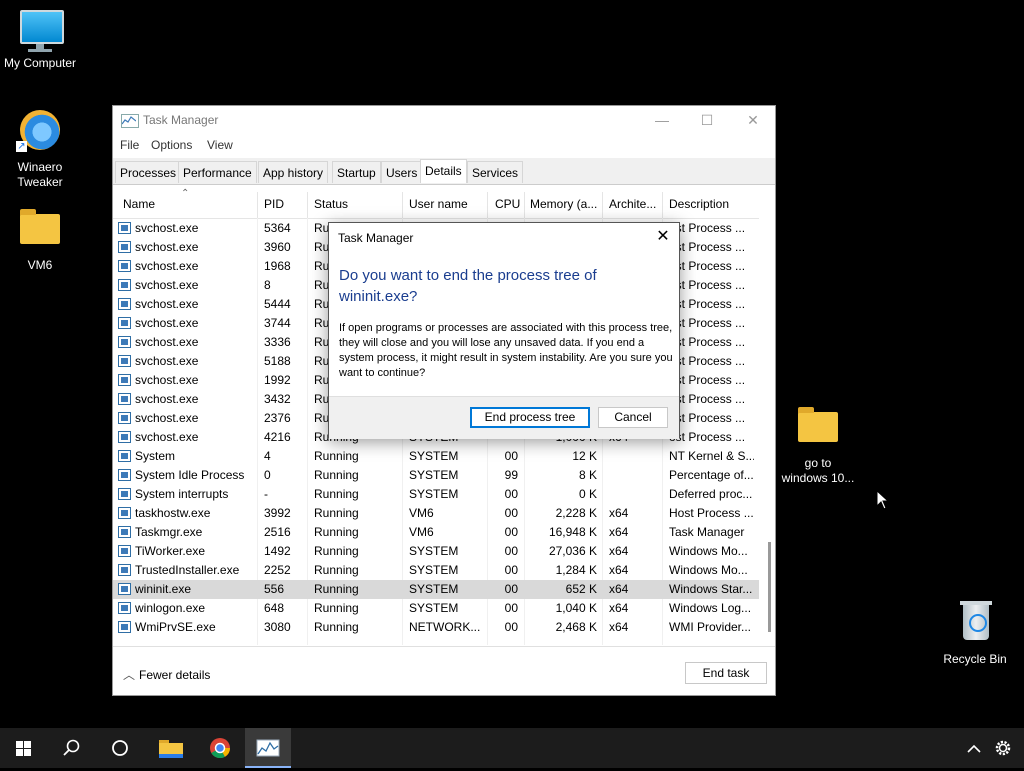 Image resolution: width=1024 pixels, height=771 pixels. Describe the element at coordinates (587, 494) in the screenshot. I see `process-memory: 0 K` at that location.